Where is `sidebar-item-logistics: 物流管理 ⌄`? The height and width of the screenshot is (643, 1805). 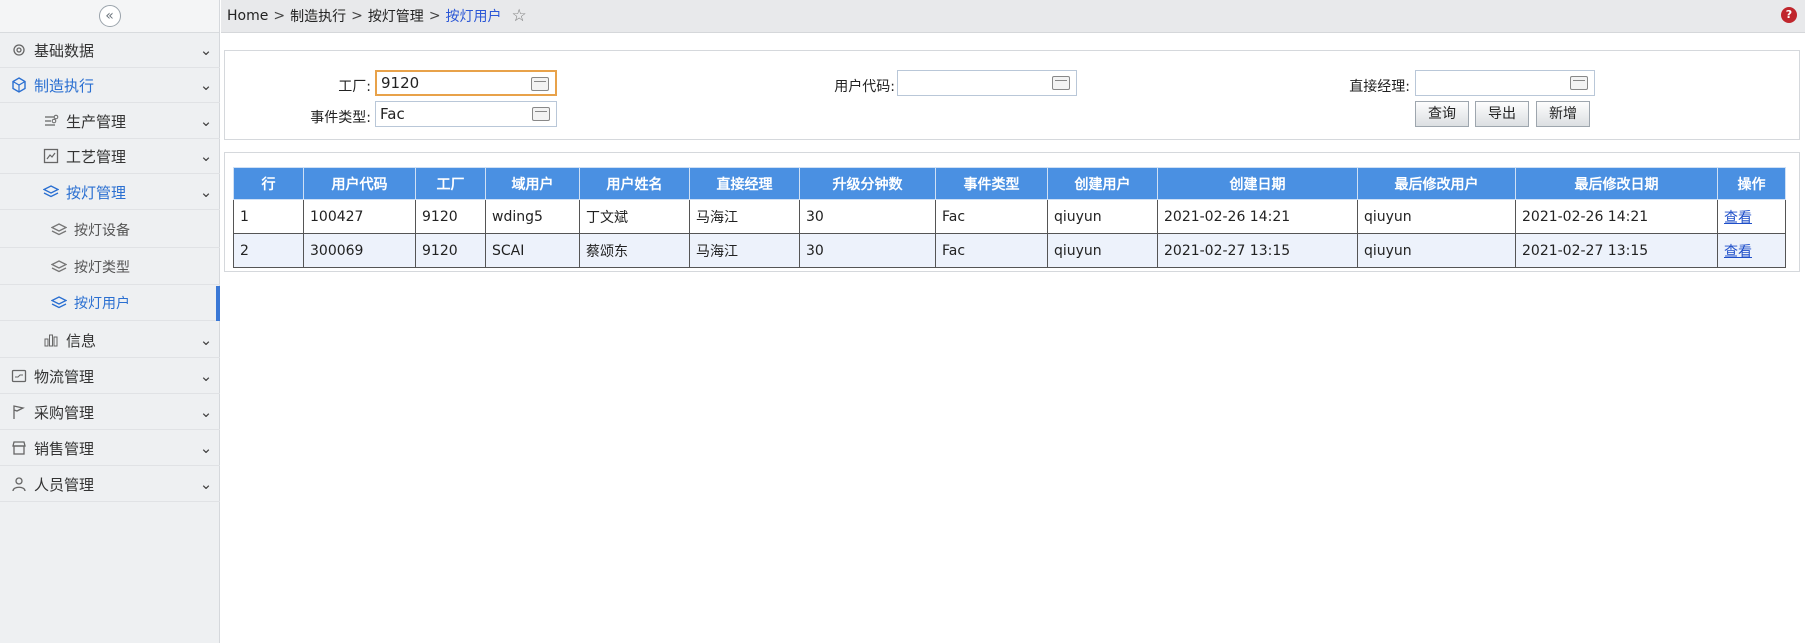 sidebar-item-logistics: 物流管理 ⌄ is located at coordinates (110, 376).